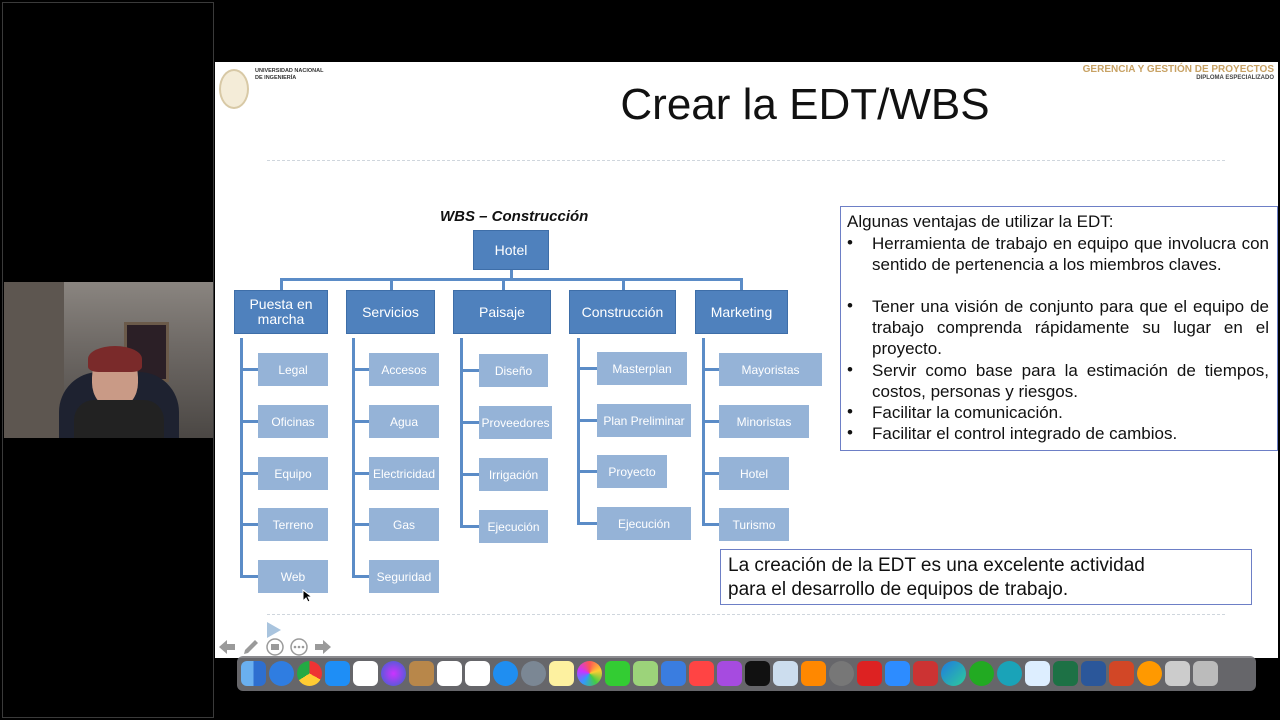 The image size is (1280, 720). Describe the element at coordinates (741, 312) in the screenshot. I see `wbs-branch-marketing: Marketing` at that location.